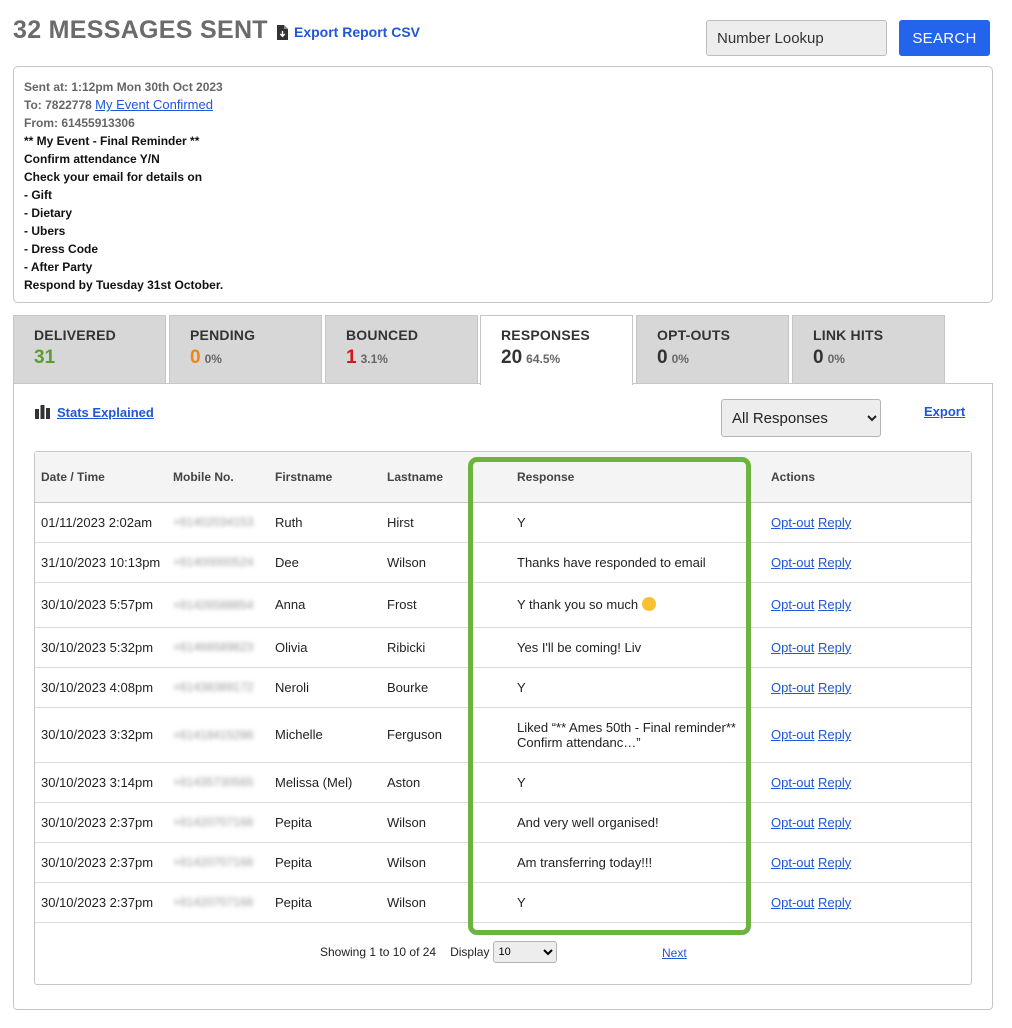 This screenshot has width=1012, height=1028. Describe the element at coordinates (357, 32) in the screenshot. I see `export-csv-label: Export Report CSV` at that location.